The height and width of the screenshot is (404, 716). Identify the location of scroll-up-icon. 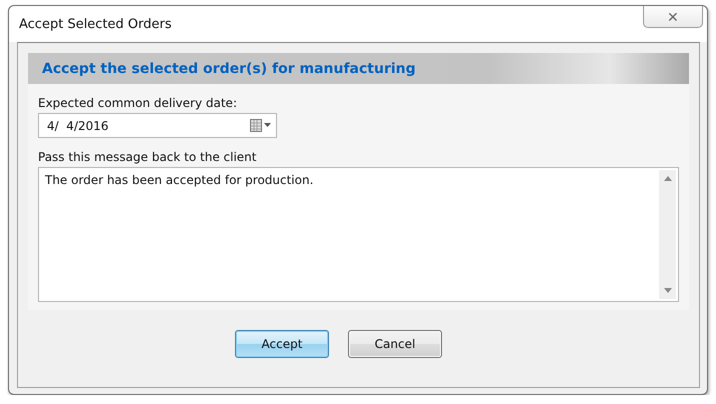
(668, 178).